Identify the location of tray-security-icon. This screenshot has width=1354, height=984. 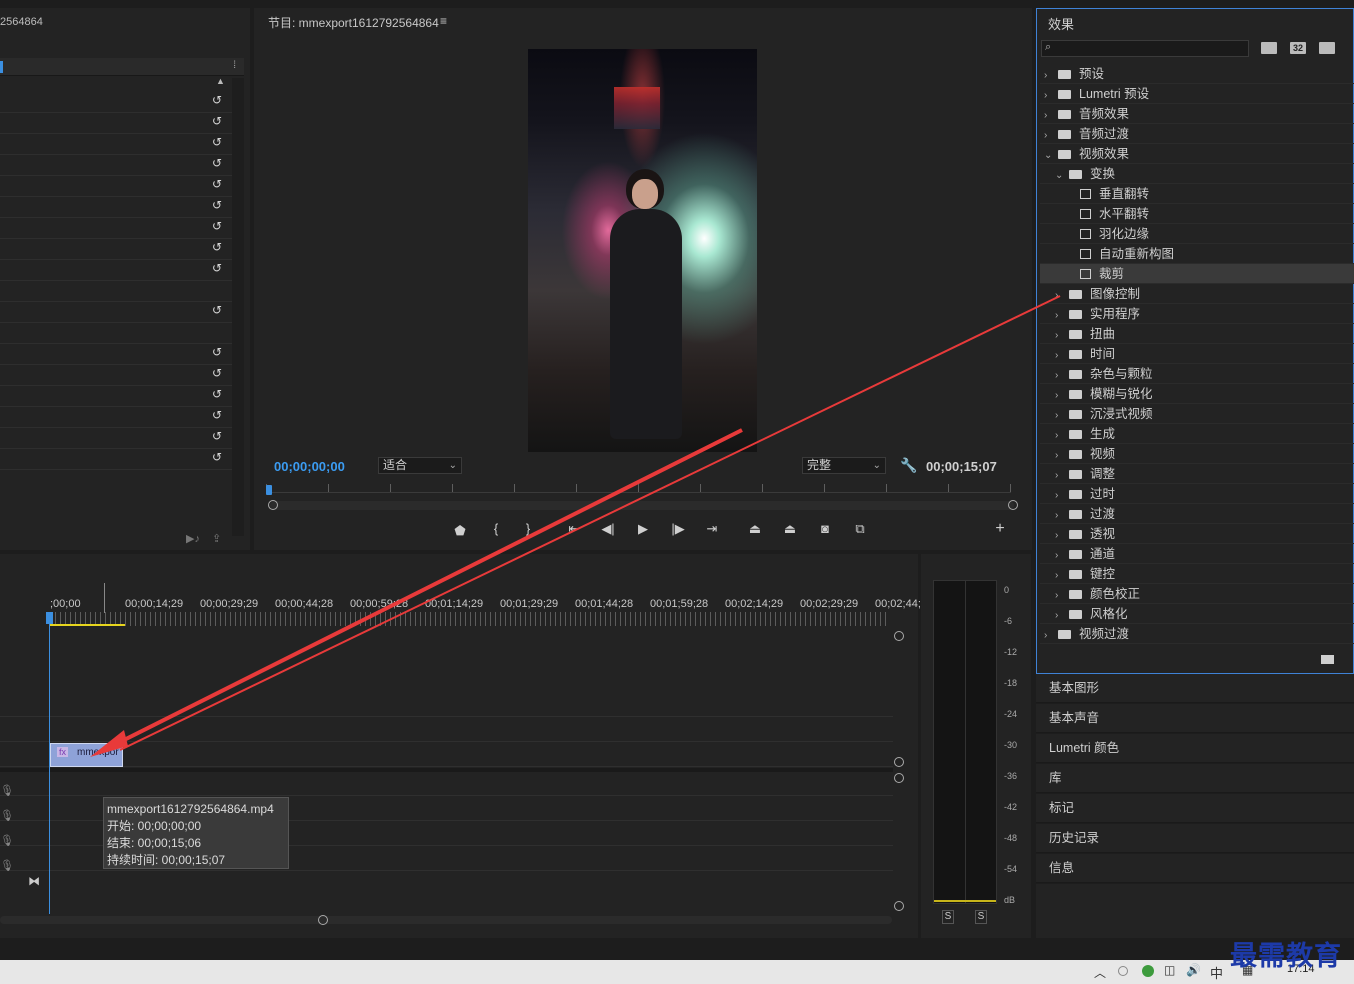
(1148, 971).